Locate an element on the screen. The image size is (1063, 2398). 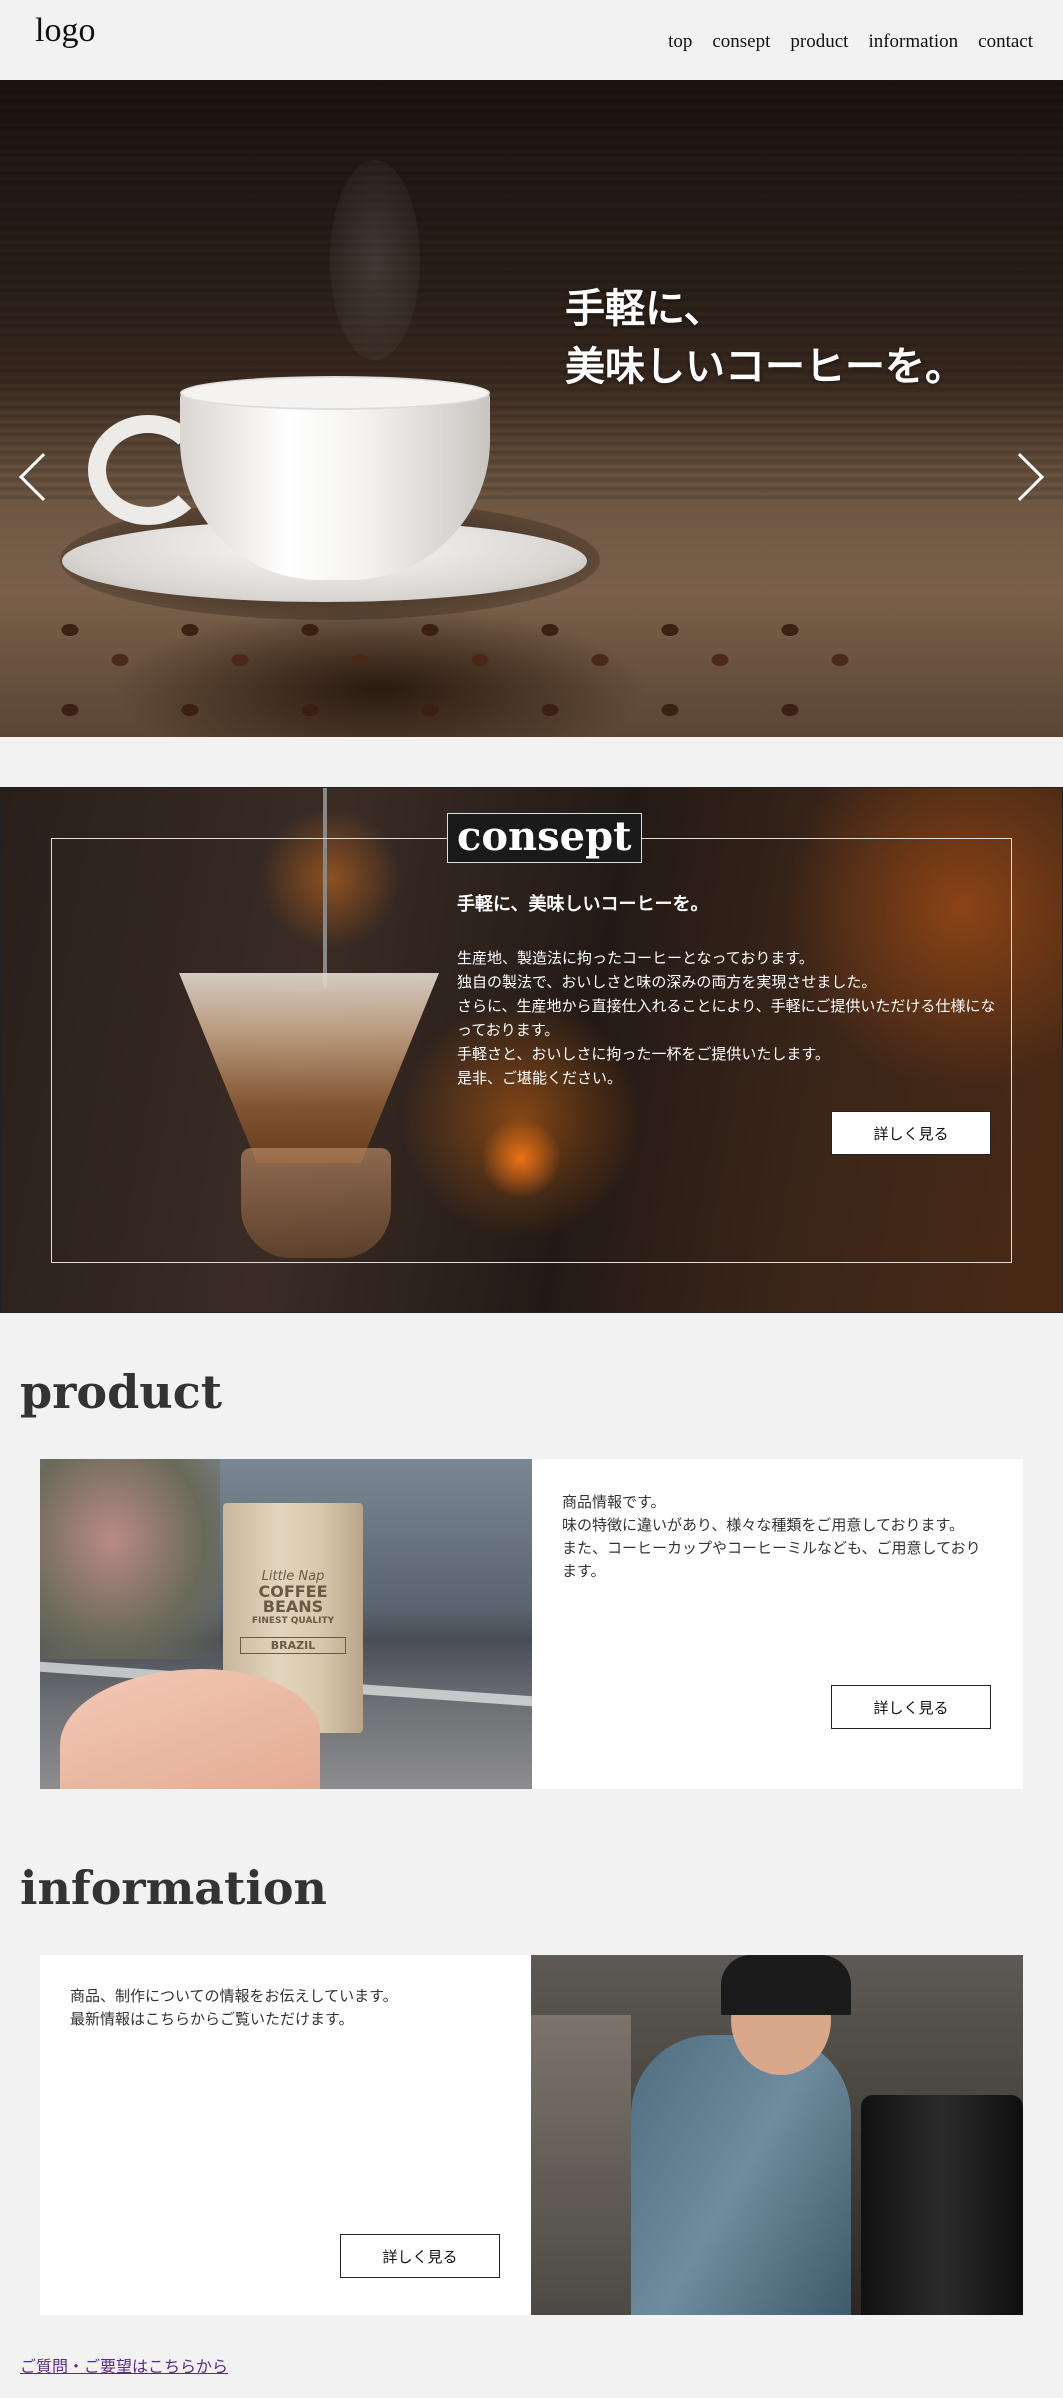
contact-link: ご質問・ご要望はこちらから is located at coordinates (124, 2365).